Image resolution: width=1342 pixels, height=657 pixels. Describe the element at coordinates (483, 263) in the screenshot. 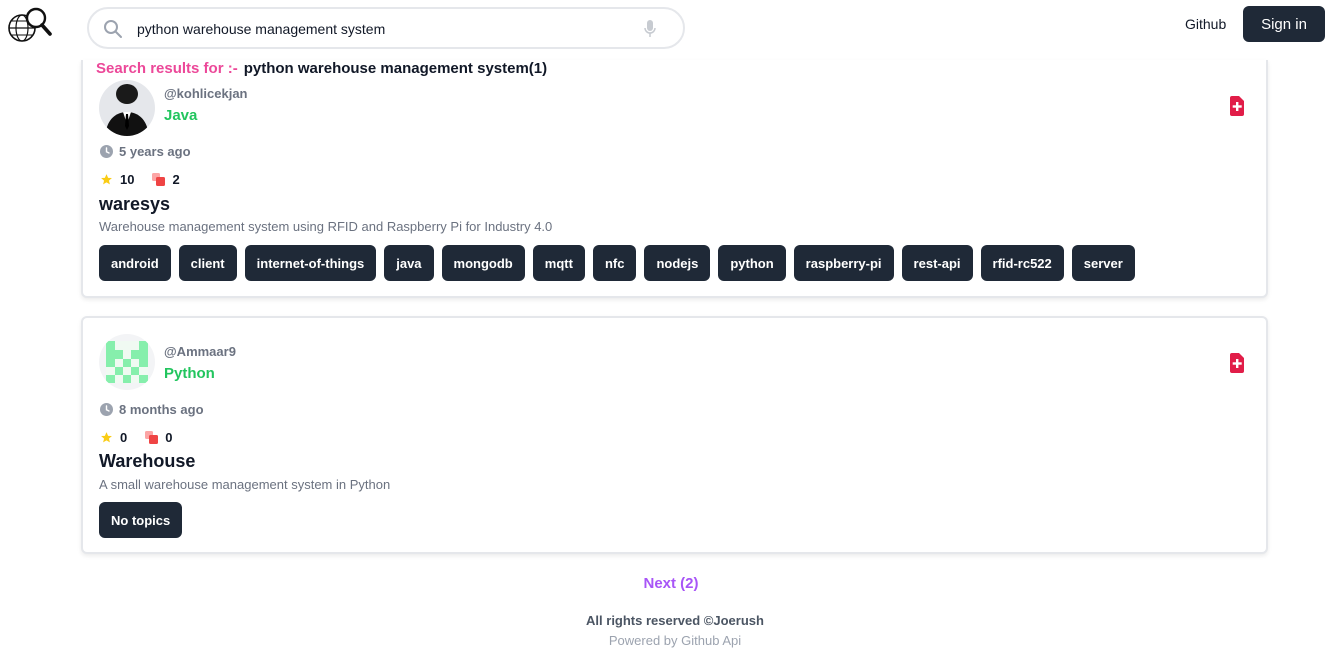

I see `topic-tag: mongodb` at that location.